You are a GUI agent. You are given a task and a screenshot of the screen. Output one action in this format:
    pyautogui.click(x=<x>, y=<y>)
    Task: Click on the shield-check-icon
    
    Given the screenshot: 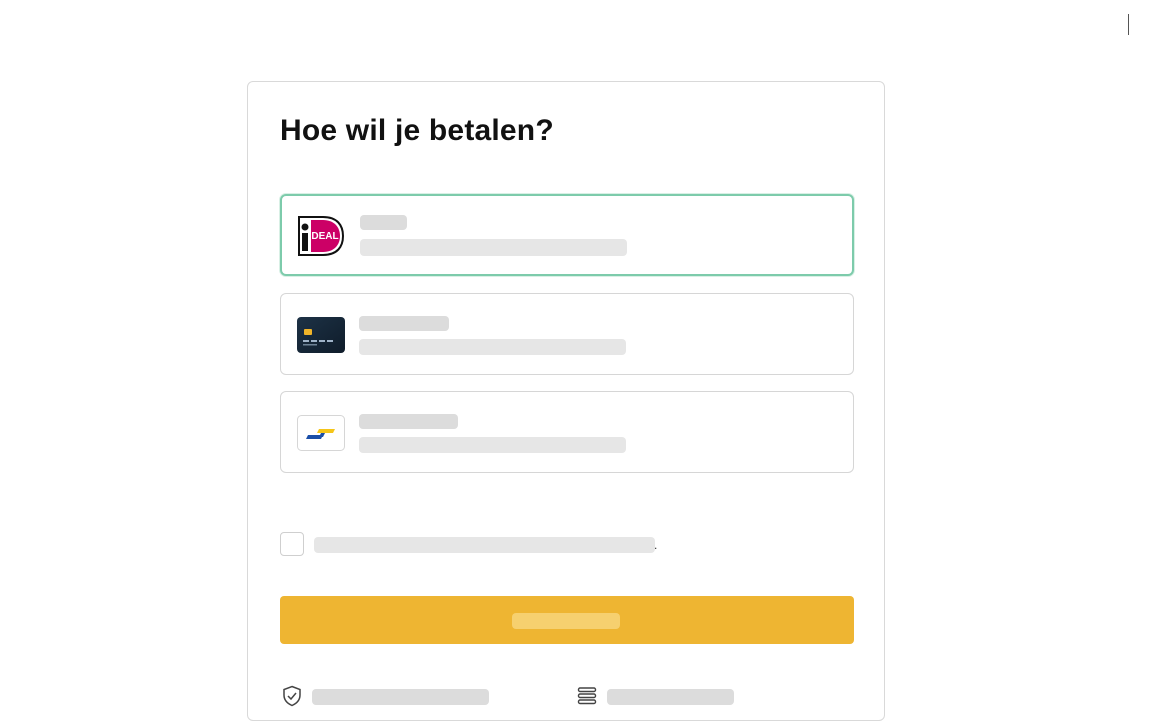 What is the action you would take?
    pyautogui.click(x=292, y=696)
    